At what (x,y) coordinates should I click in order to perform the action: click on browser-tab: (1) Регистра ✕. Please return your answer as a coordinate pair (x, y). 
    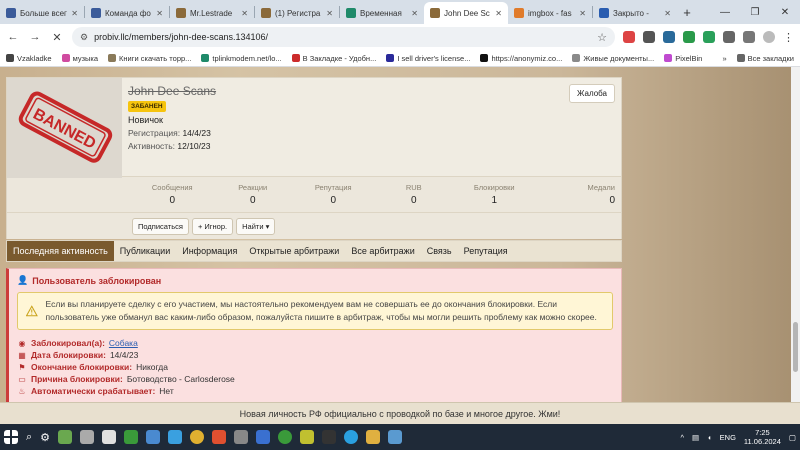
    Looking at the image, I should click on (297, 13).